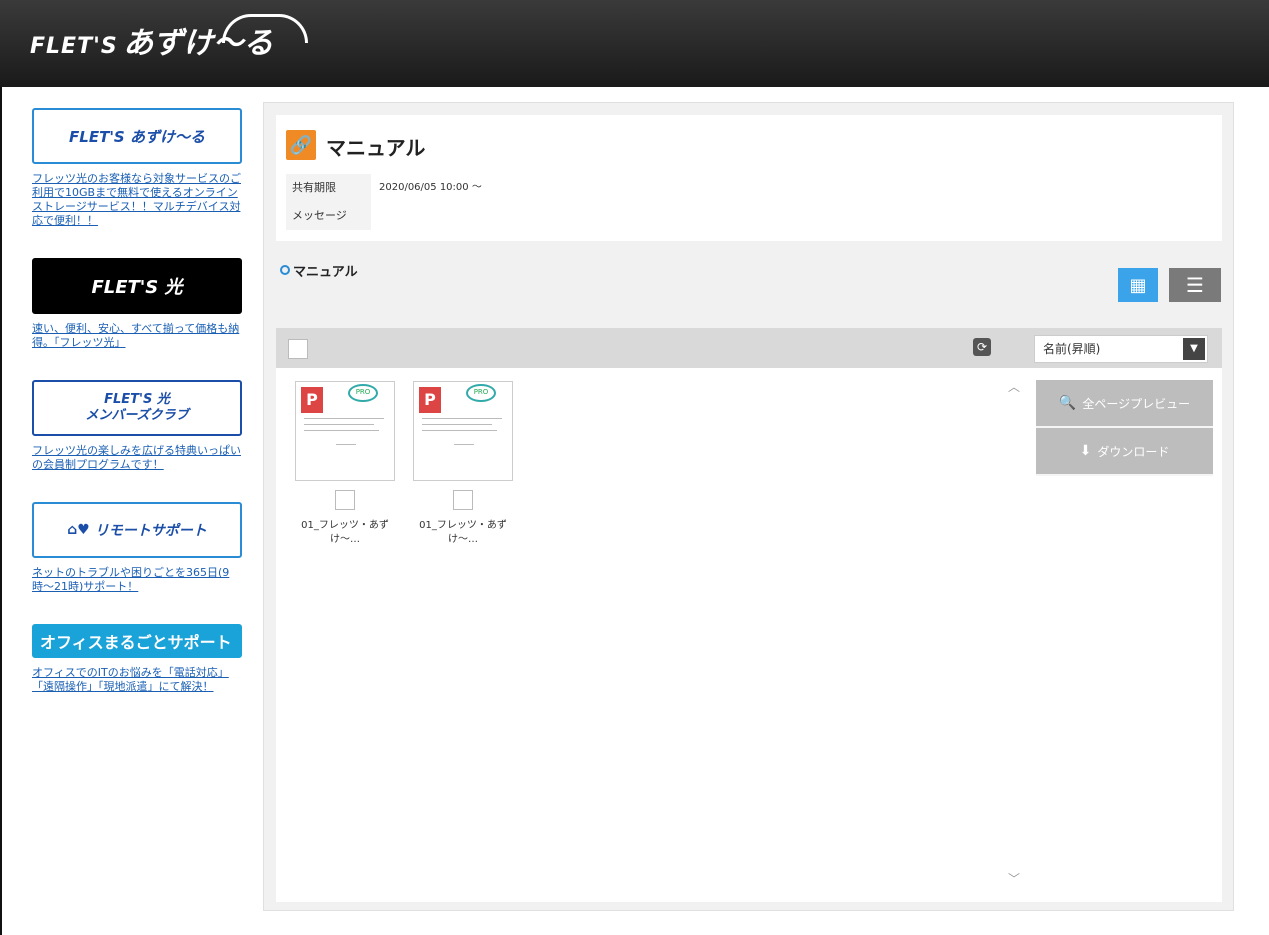 The width and height of the screenshot is (1269, 935). Describe the element at coordinates (1133, 451) in the screenshot. I see `download-label: ダウンロード` at that location.